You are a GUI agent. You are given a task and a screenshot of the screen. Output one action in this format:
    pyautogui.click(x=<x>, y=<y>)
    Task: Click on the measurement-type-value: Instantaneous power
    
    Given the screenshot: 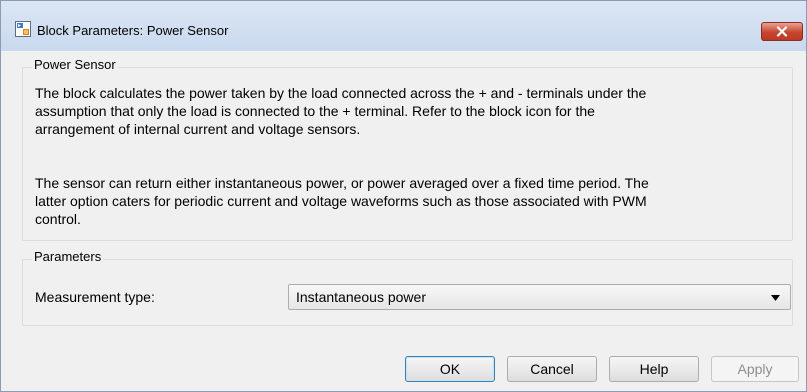 What is the action you would take?
    pyautogui.click(x=361, y=297)
    